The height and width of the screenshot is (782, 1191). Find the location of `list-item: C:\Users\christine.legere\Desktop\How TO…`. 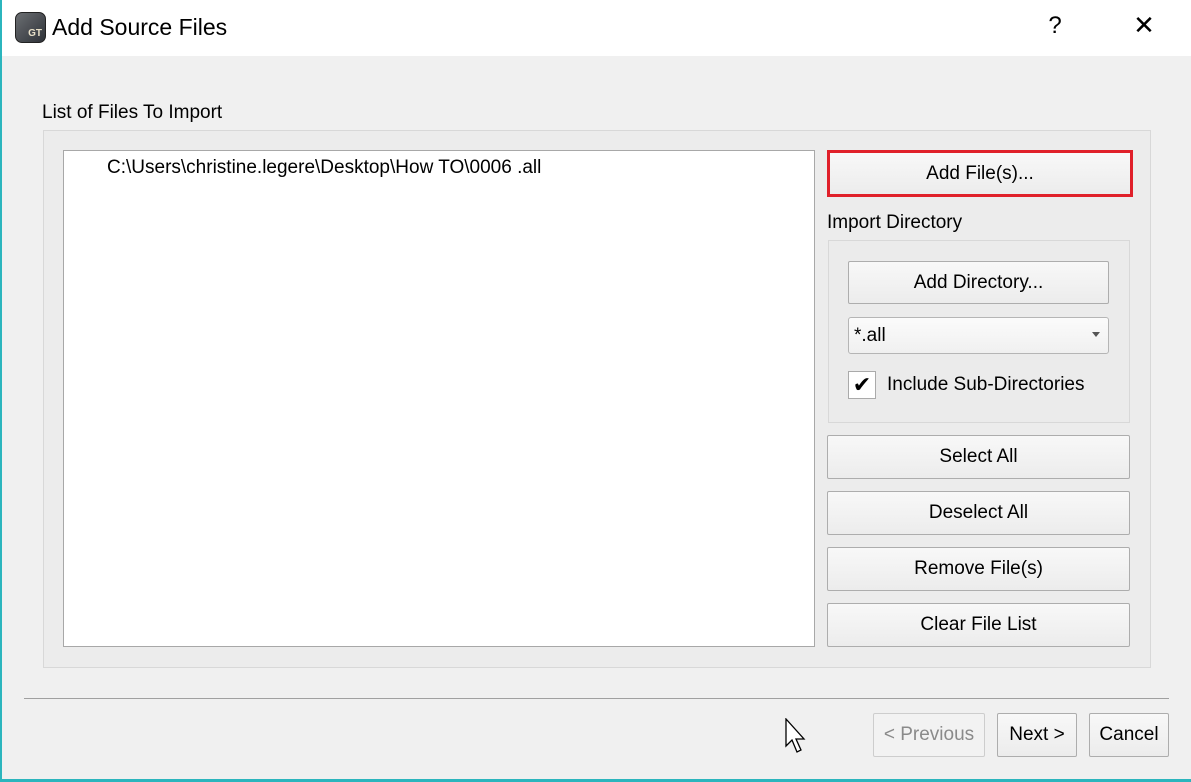

list-item: C:\Users\christine.legere\Desktop\How TO… is located at coordinates (324, 168).